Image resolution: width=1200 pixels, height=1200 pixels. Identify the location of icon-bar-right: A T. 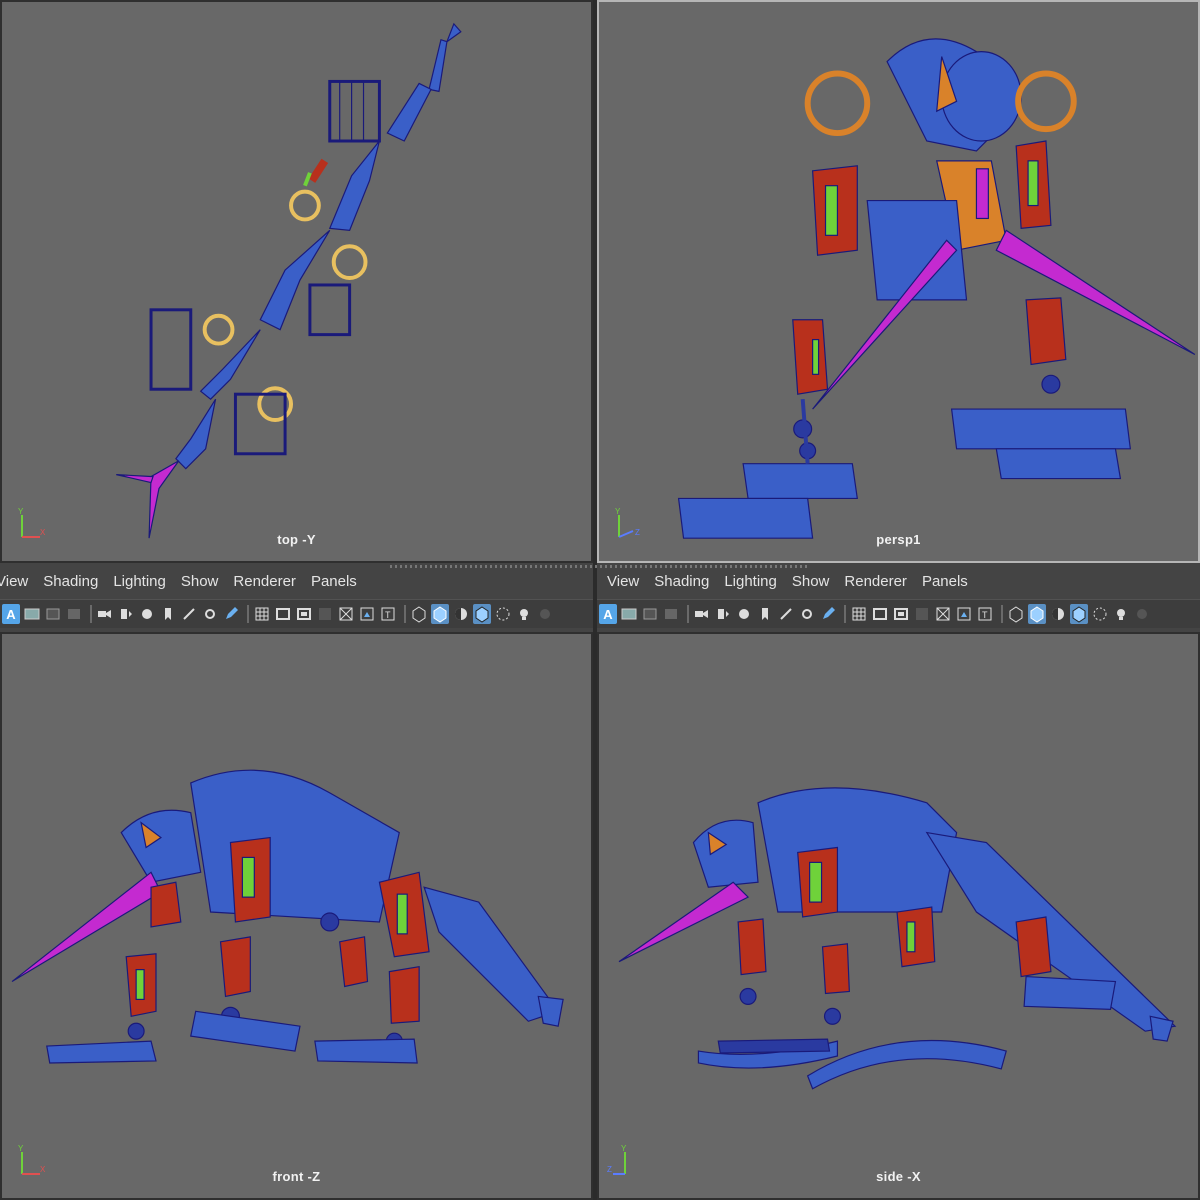
(898, 613).